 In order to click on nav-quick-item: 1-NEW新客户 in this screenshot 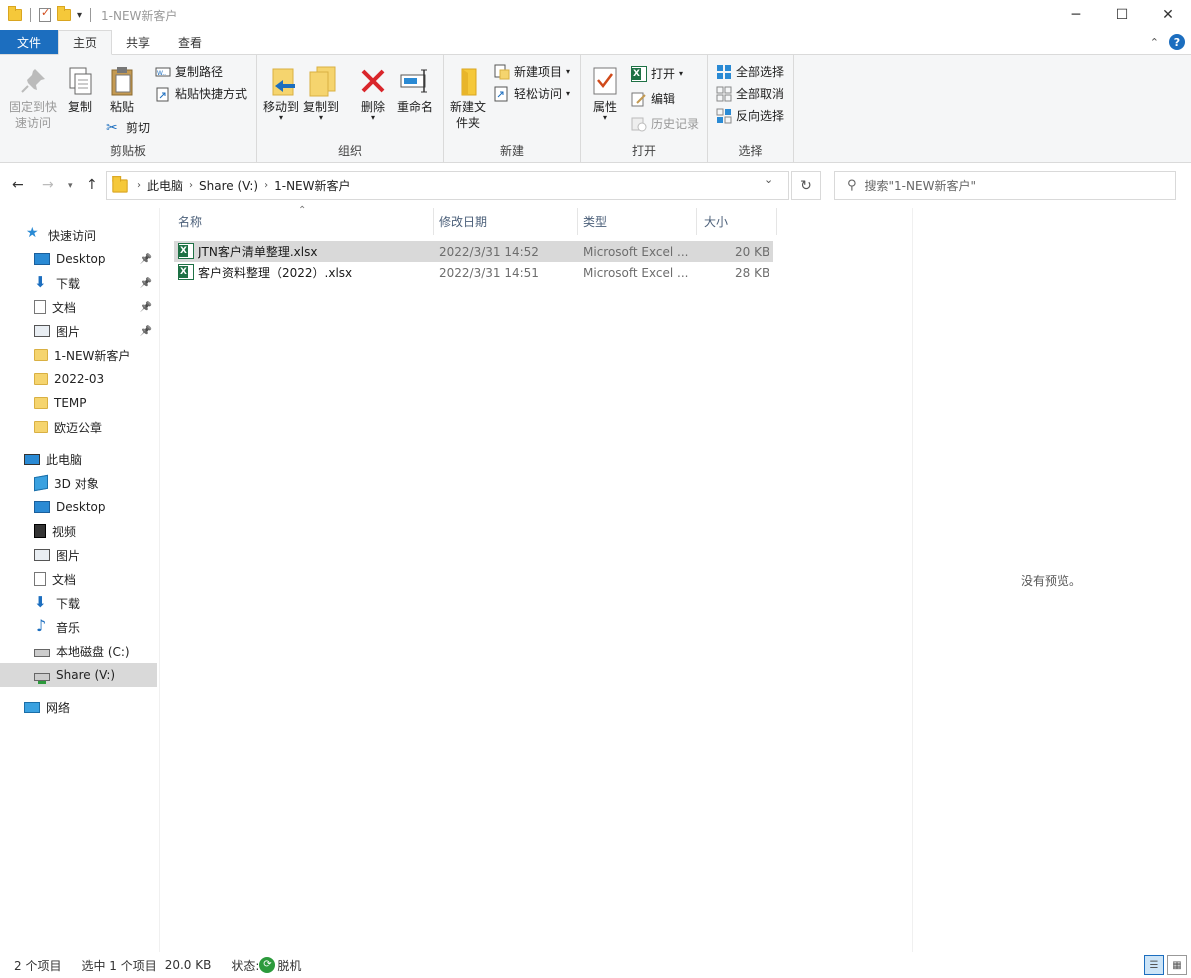, I will do `click(78, 355)`.